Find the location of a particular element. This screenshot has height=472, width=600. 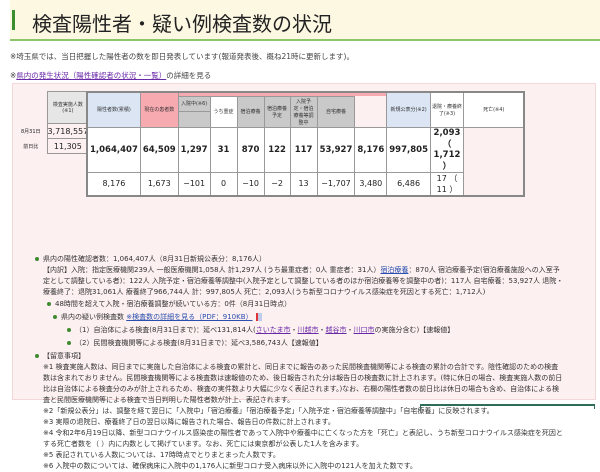

header-discharged: 退院・療養終了(※3) is located at coordinates (446, 109).